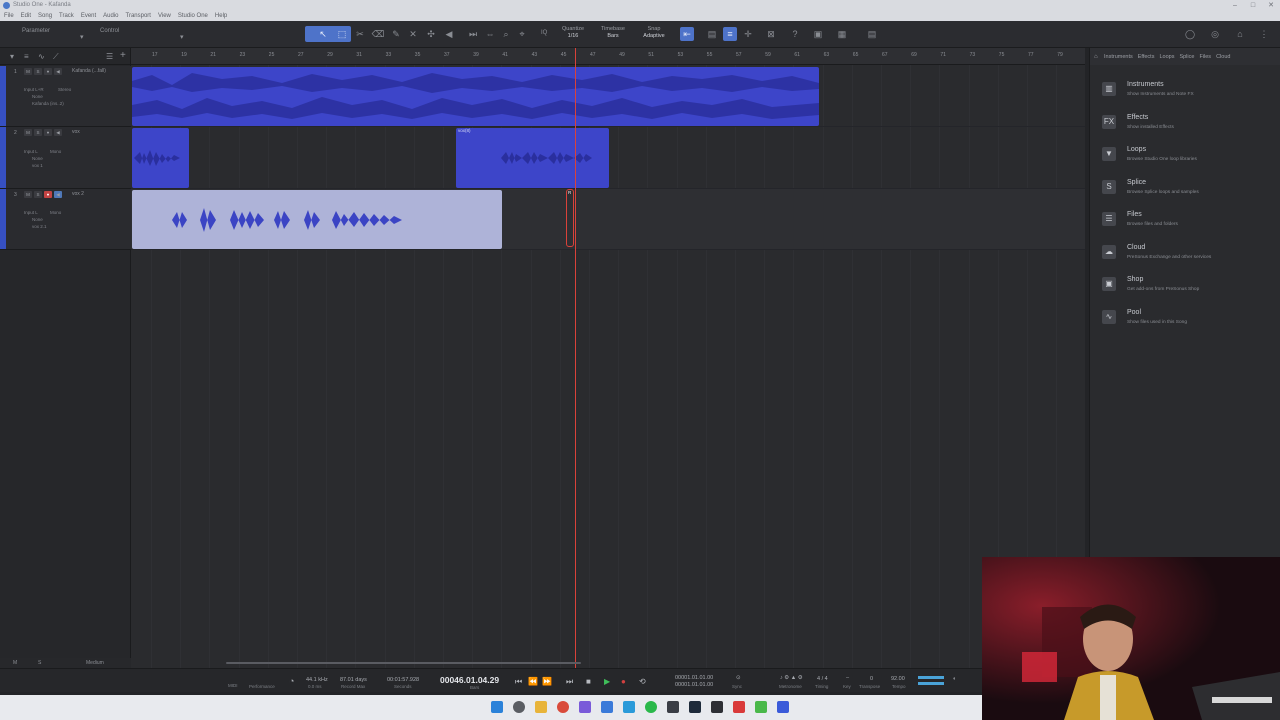  What do you see at coordinates (9, 16) in the screenshot?
I see `menu-file: File` at bounding box center [9, 16].